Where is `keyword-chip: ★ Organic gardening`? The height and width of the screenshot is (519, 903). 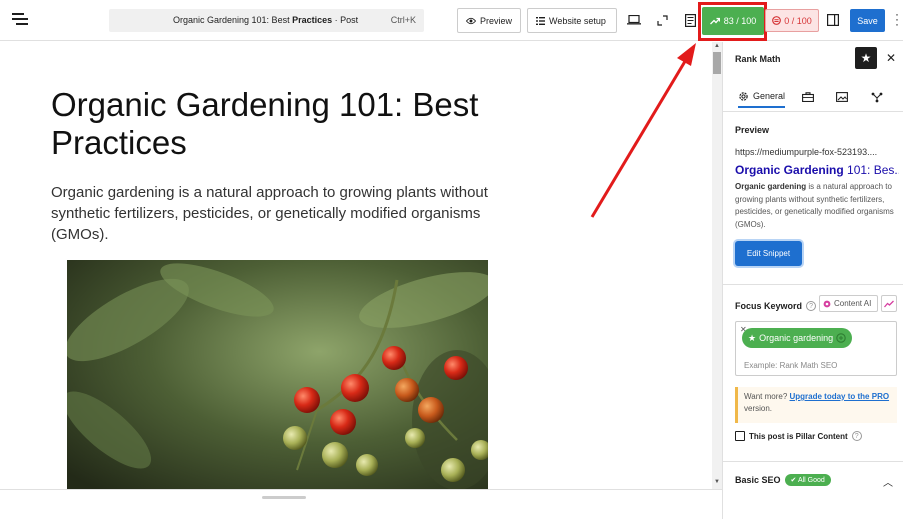
keyword-chip: ★ Organic gardening is located at coordinates (797, 338).